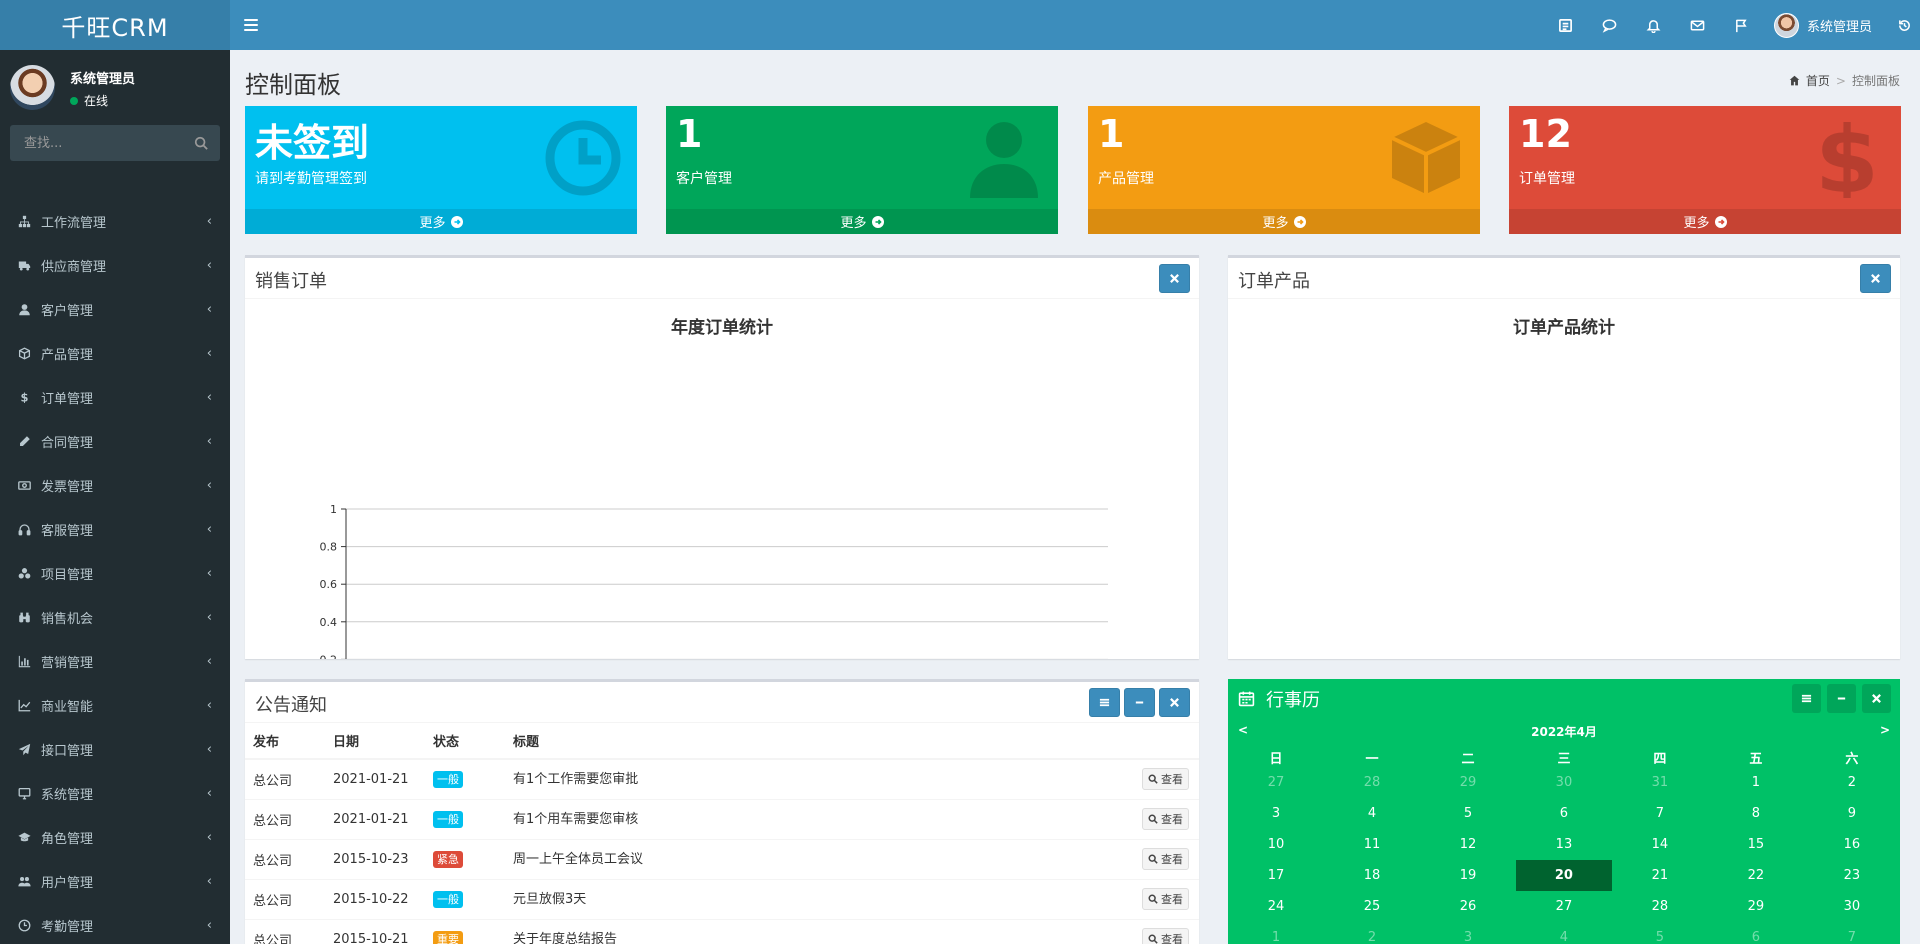 This screenshot has width=1920, height=944. I want to click on calendar-day: 17, so click(1276, 875).